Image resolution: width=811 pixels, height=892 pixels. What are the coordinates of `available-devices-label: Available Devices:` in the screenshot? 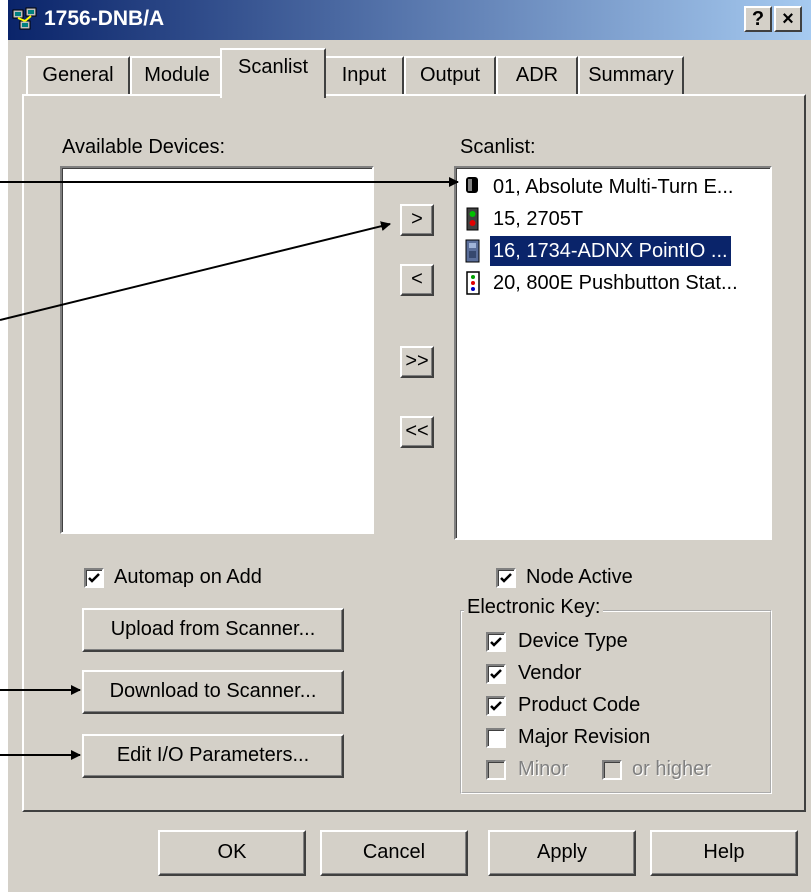 It's located at (144, 147).